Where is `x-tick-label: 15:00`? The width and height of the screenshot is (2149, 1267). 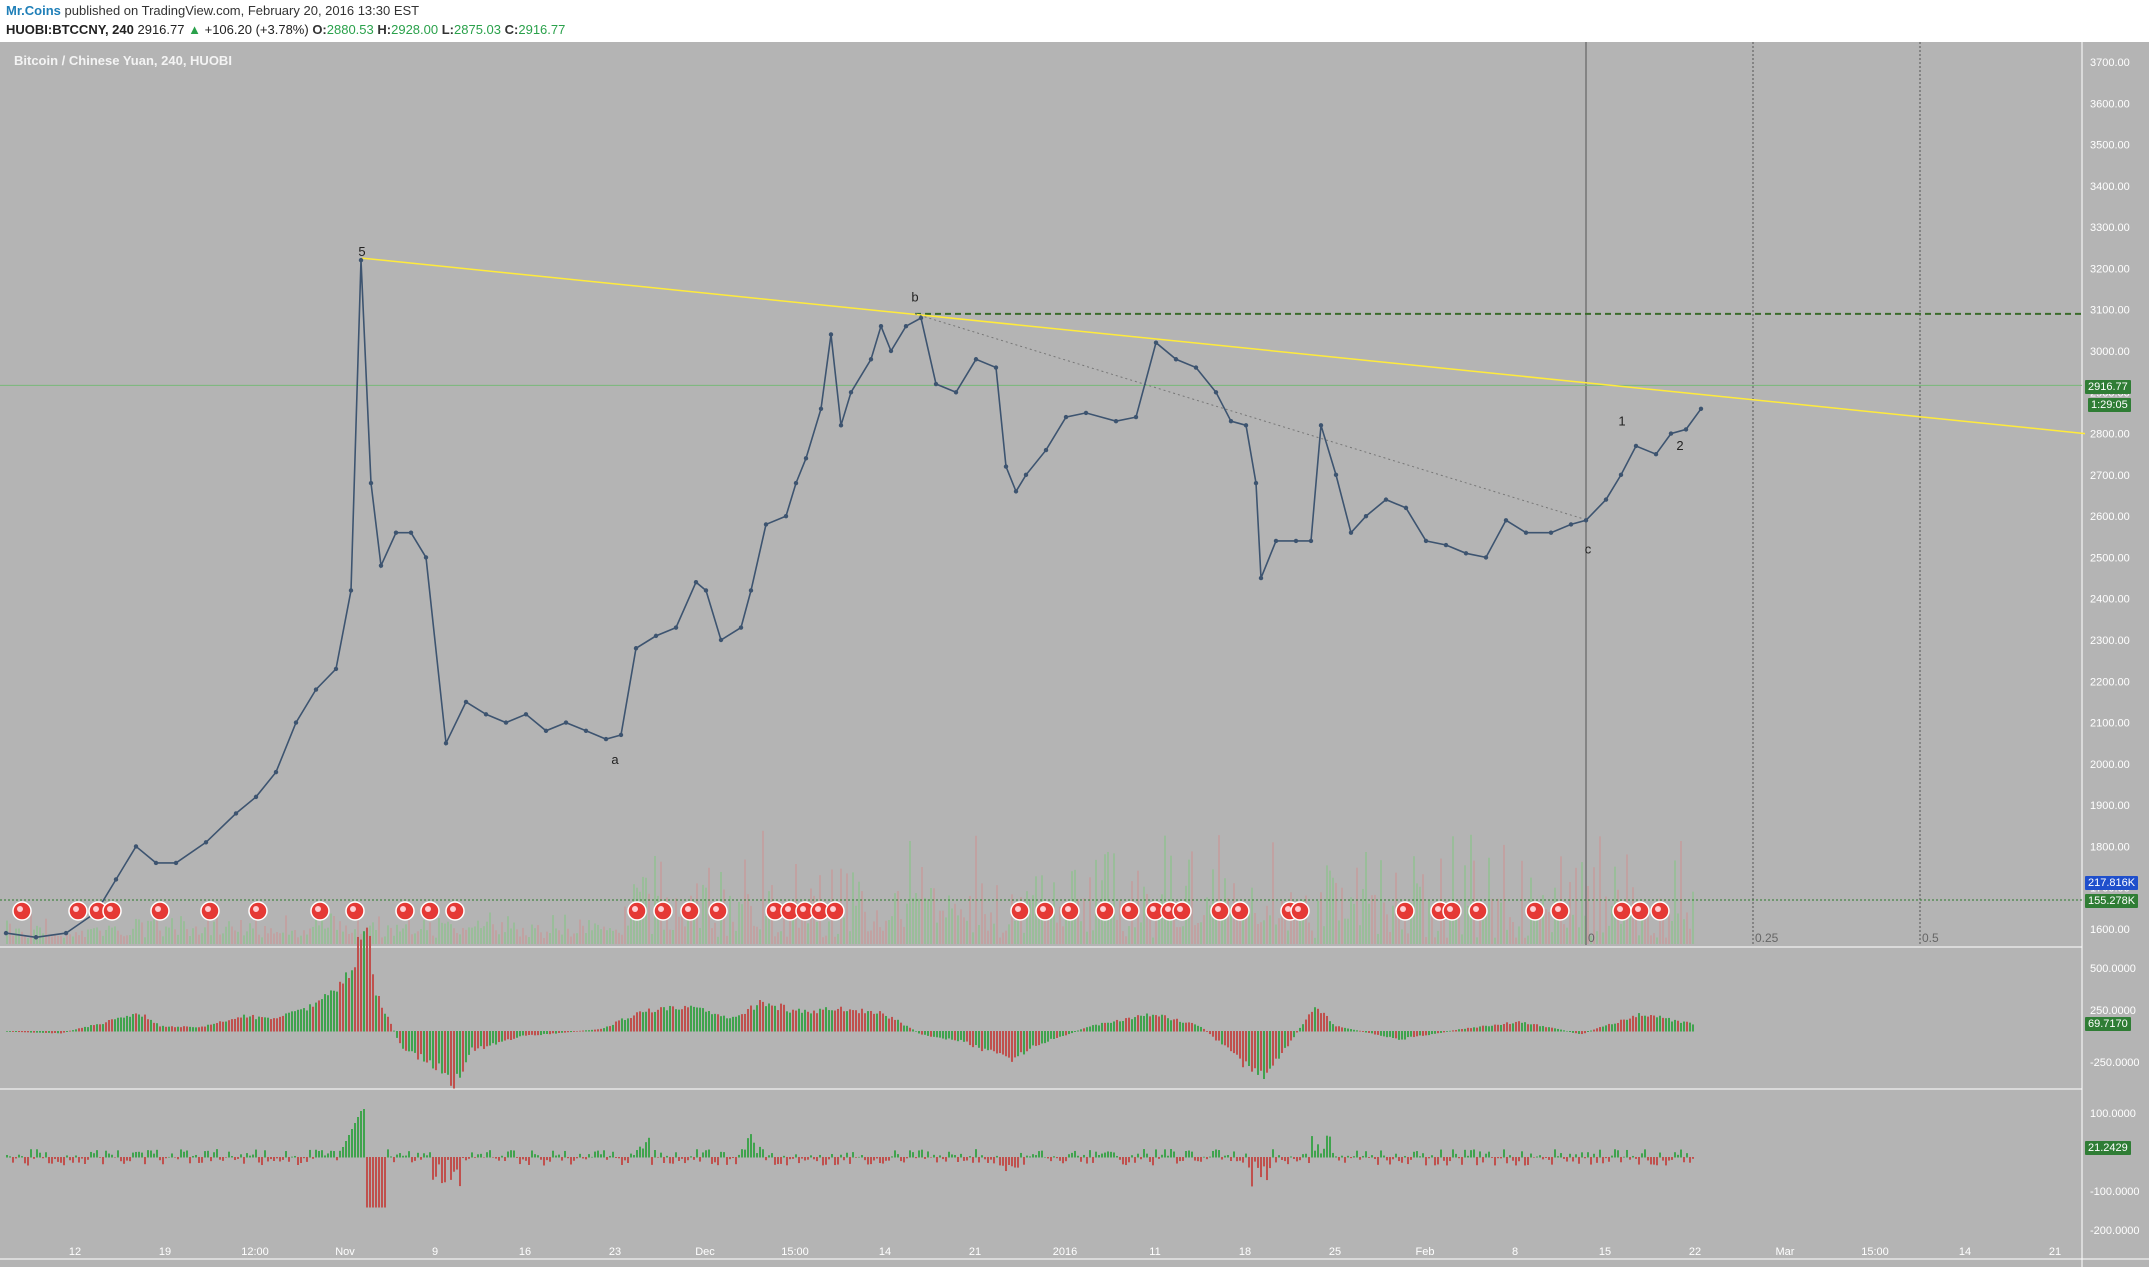
x-tick-label: 15:00 is located at coordinates (1875, 1252).